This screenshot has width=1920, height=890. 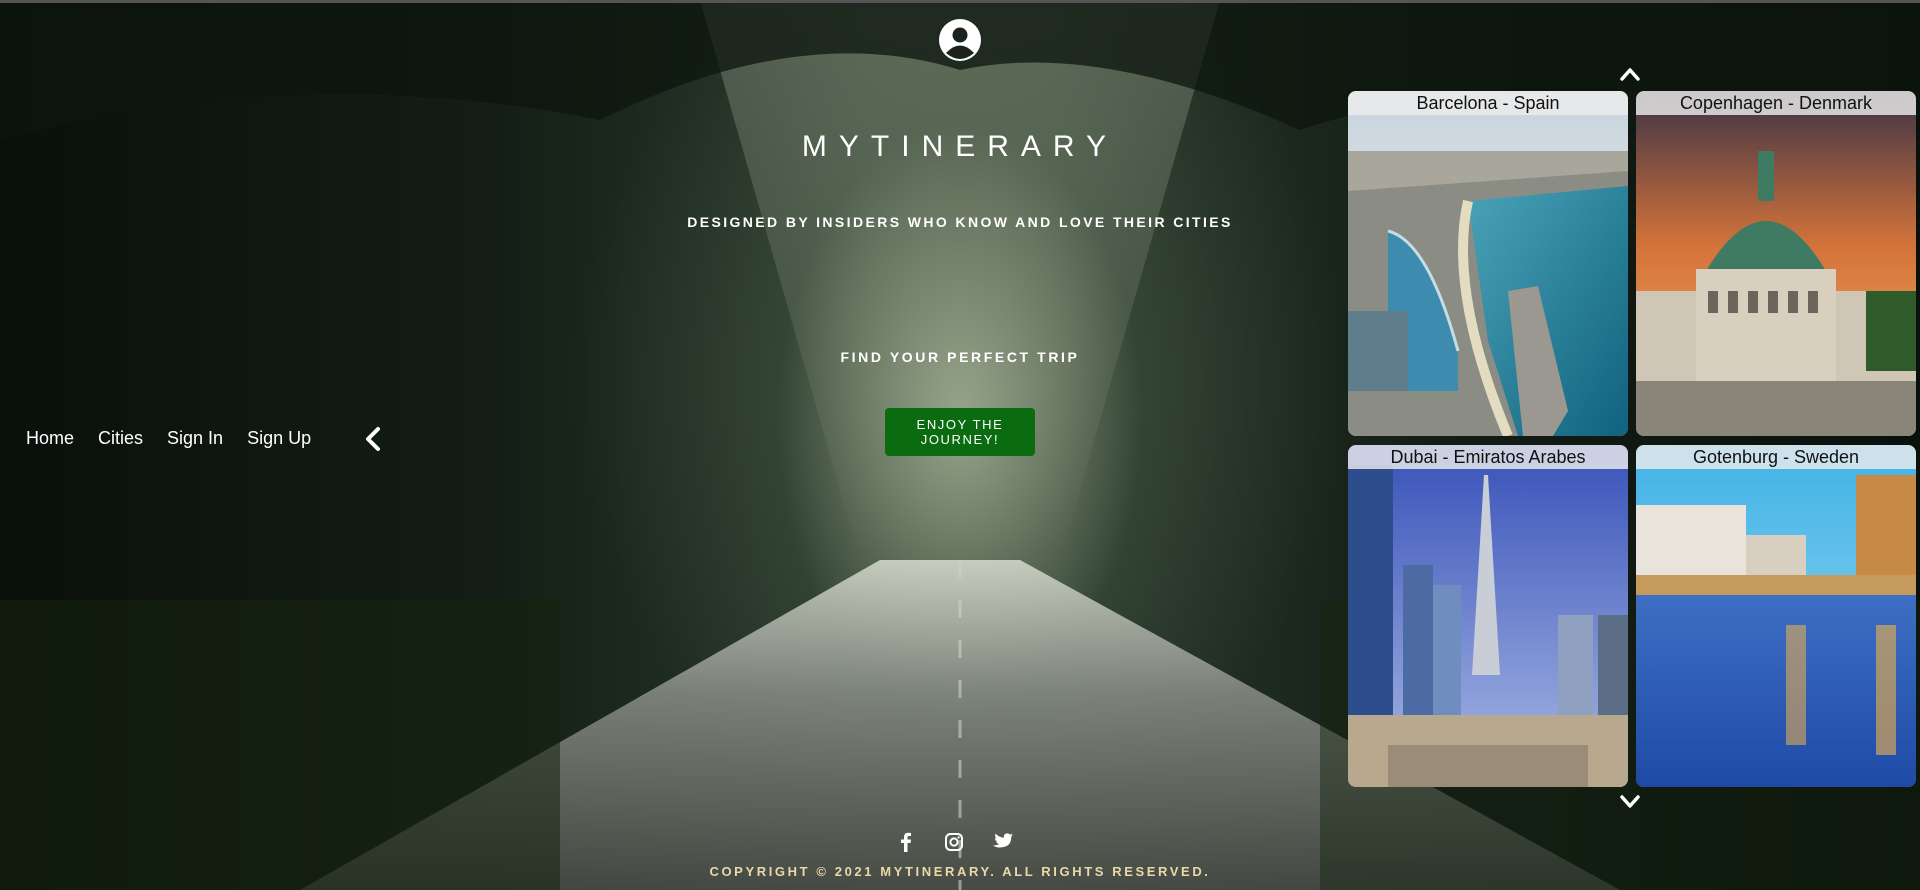 What do you see at coordinates (195, 438) in the screenshot?
I see `nav-sign-in-link: Sign In` at bounding box center [195, 438].